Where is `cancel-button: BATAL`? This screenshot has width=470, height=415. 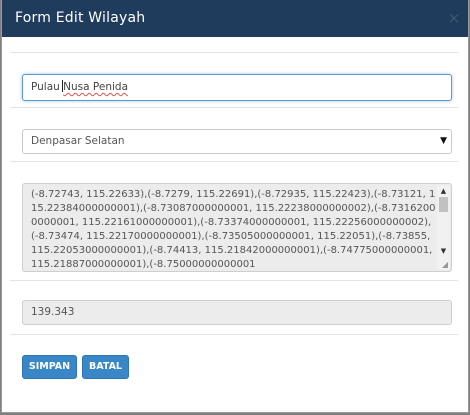
cancel-button: BATAL is located at coordinates (105, 367).